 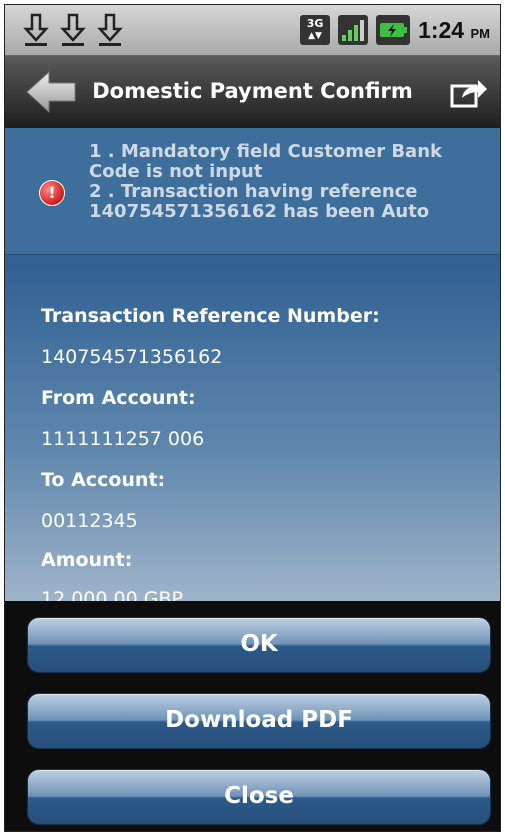 What do you see at coordinates (103, 480) in the screenshot?
I see `field-label-to-account: To Account:` at bounding box center [103, 480].